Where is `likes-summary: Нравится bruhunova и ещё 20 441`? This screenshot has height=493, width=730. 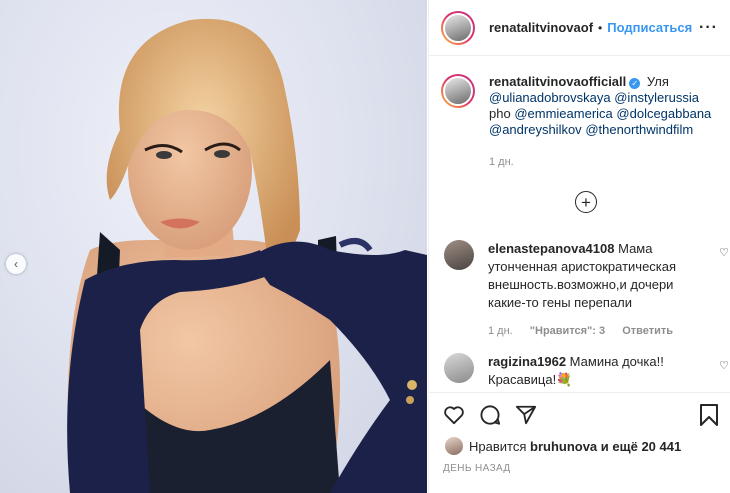
likes-summary: Нравится bruhunova и ещё 20 441 is located at coordinates (579, 441).